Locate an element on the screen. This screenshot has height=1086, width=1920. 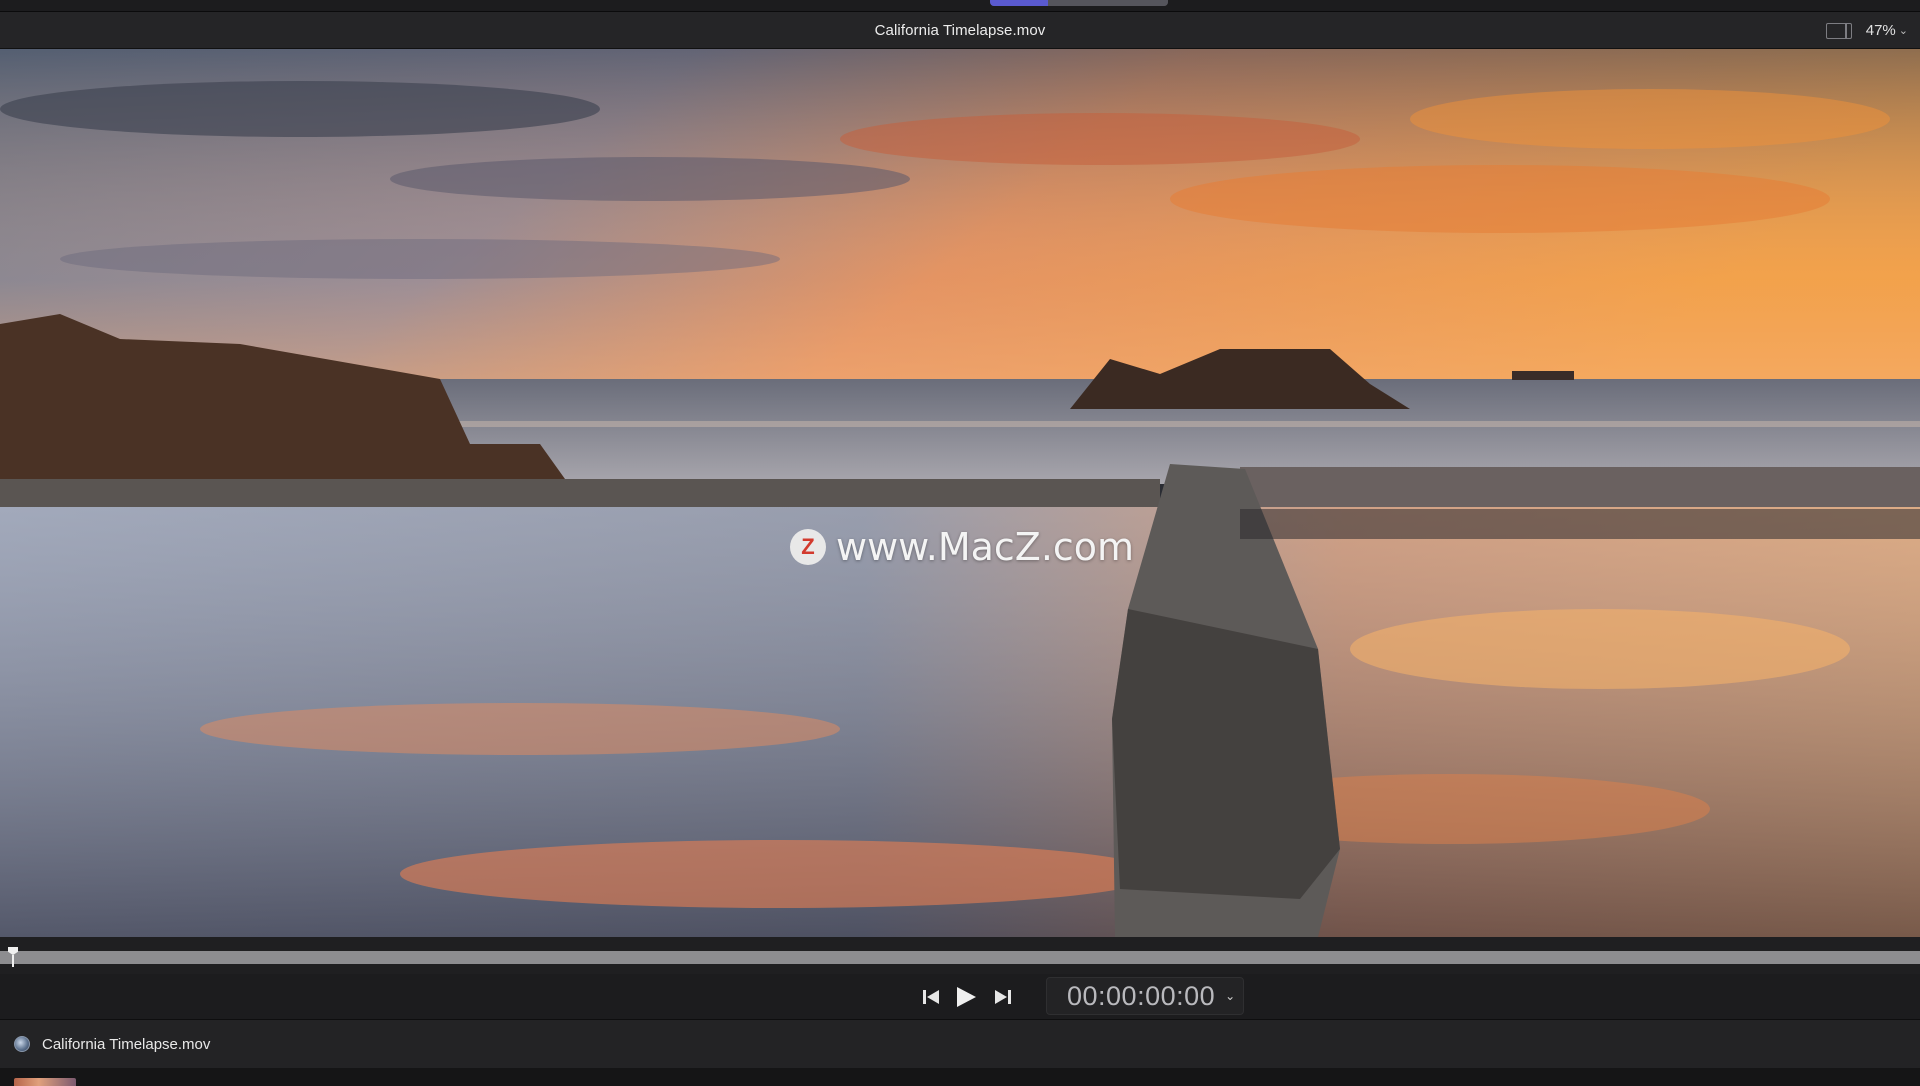
playhead-handle is located at coordinates (13, 957).